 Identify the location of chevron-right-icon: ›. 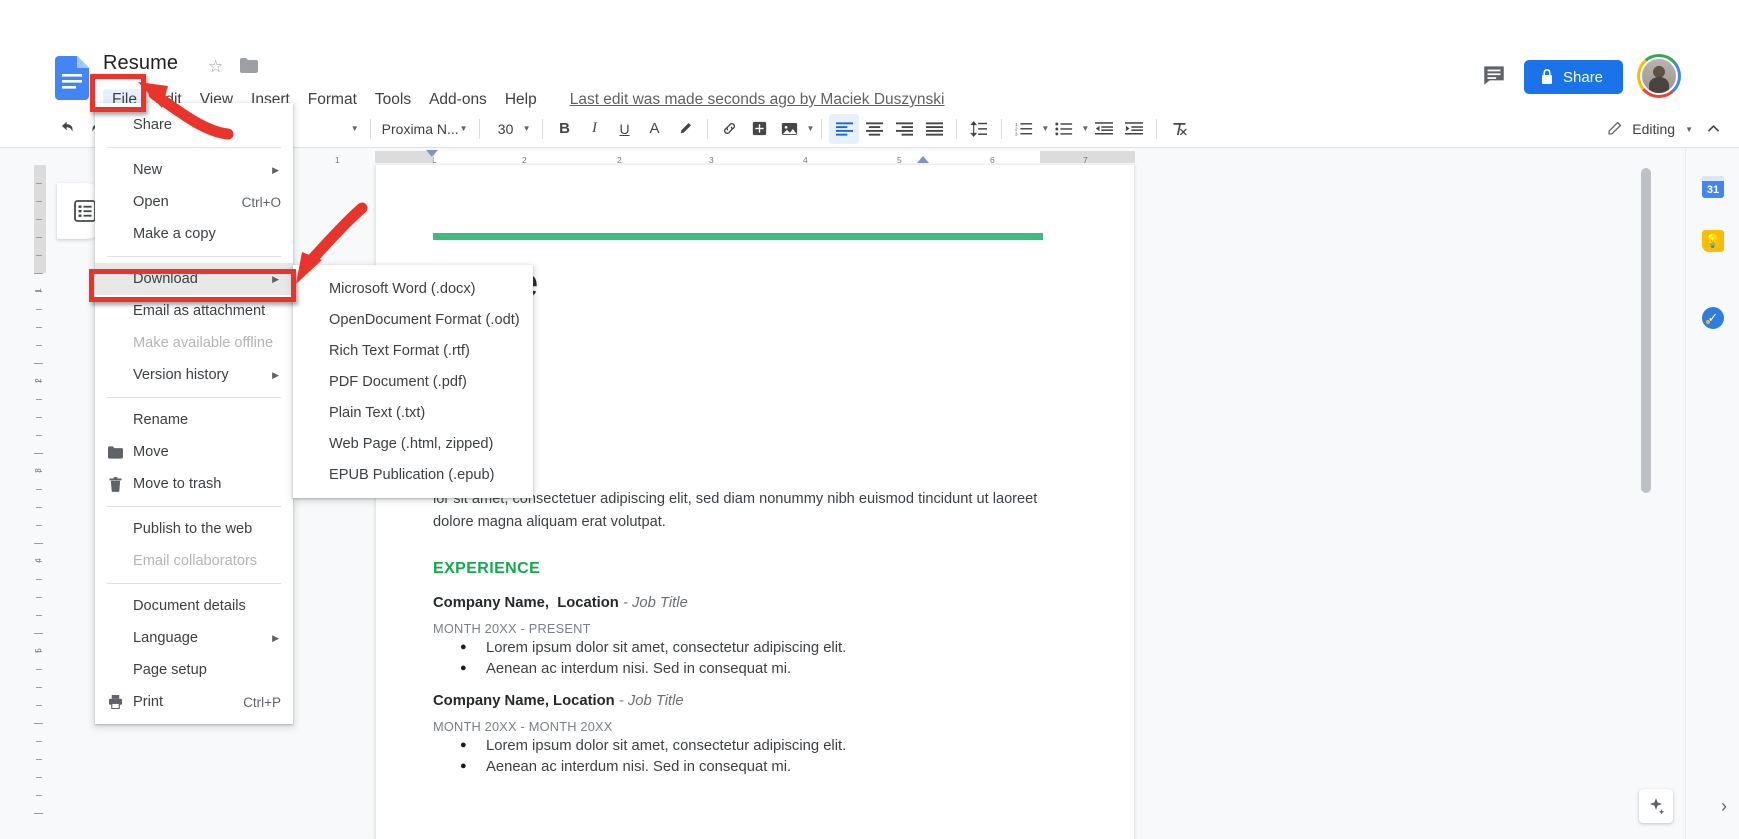
(1724, 806).